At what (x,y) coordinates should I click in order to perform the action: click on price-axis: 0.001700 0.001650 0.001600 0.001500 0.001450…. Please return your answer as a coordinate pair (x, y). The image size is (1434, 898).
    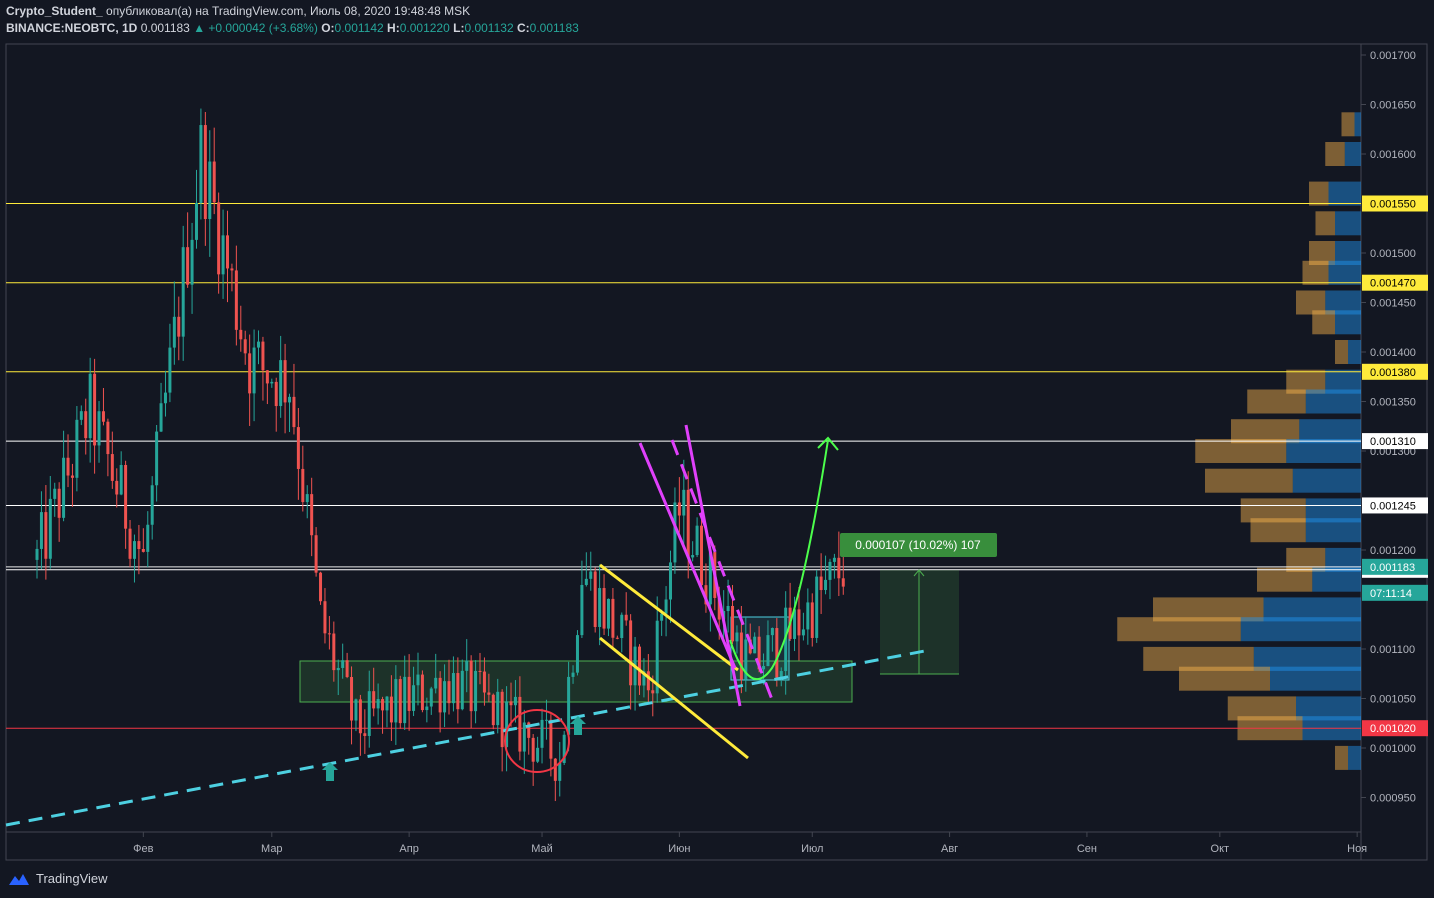
    Looking at the image, I should click on (1388, 427).